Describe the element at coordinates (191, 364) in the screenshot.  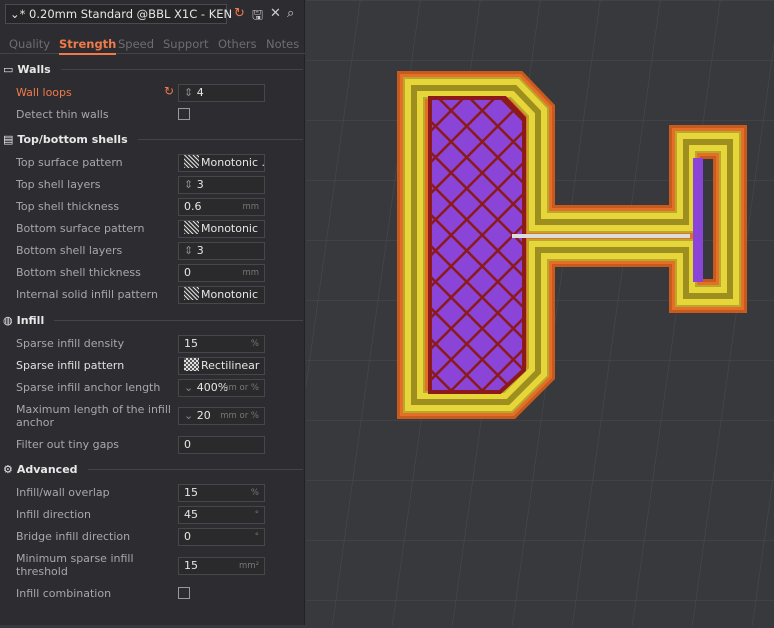
I see `rectilinear-pattern-icon` at that location.